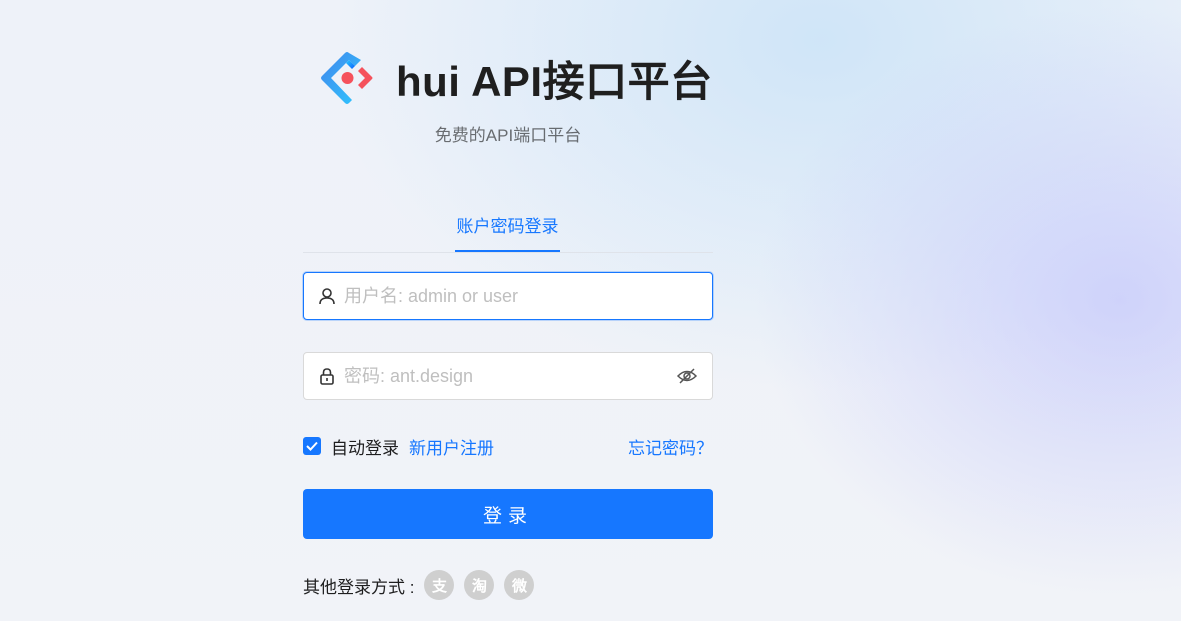  I want to click on alipay-icon: 支, so click(439, 585).